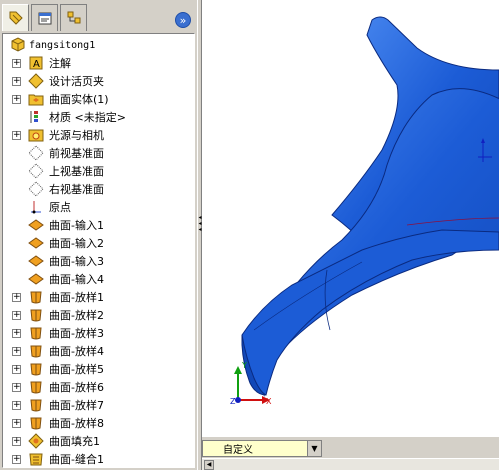  What do you see at coordinates (36, 207) in the screenshot?
I see `origin-icon` at bounding box center [36, 207].